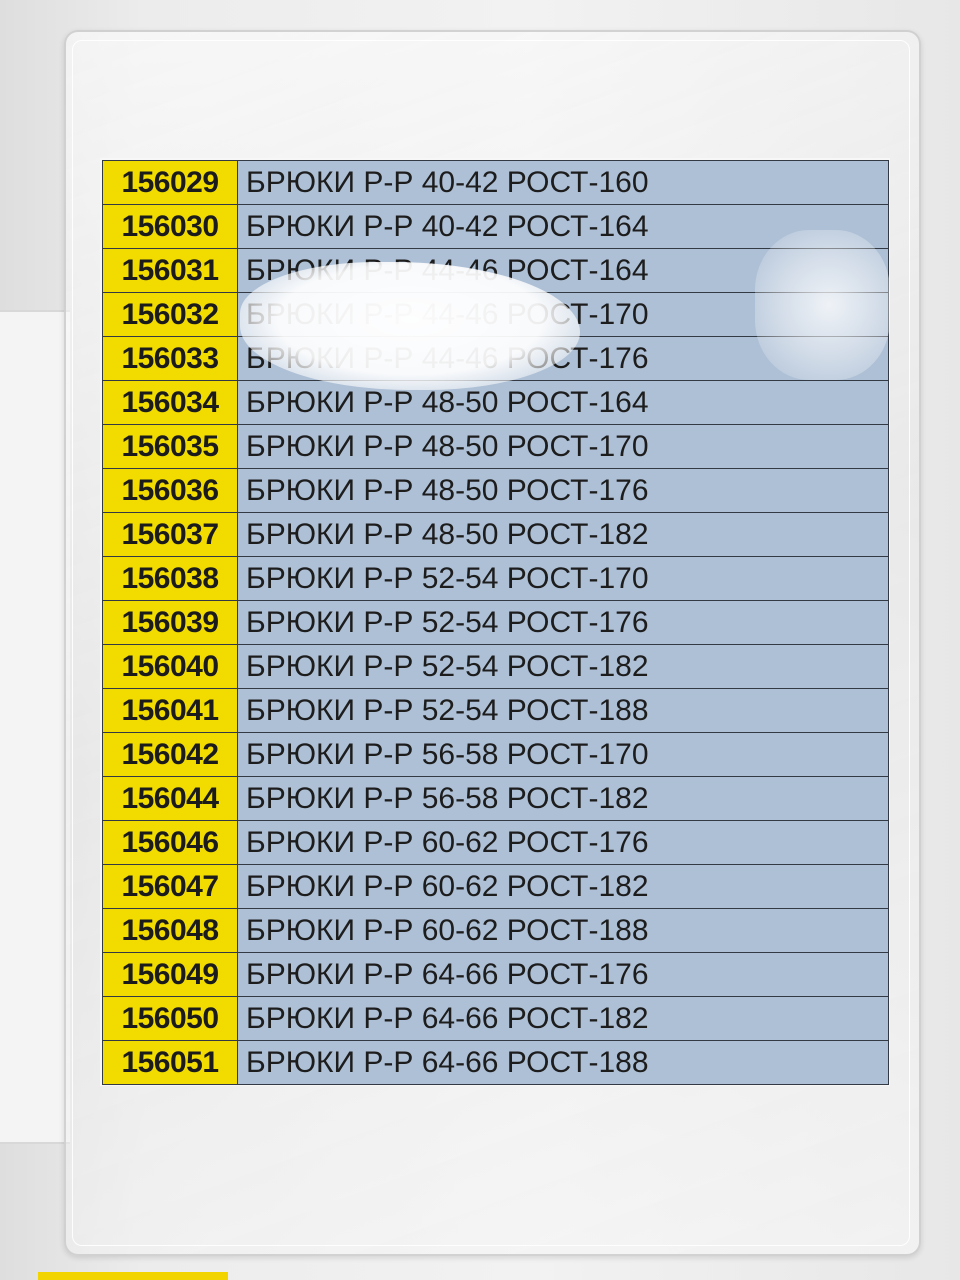 Image resolution: width=960 pixels, height=1280 pixels. What do you see at coordinates (170, 578) in the screenshot?
I see `product-code-cell: 156038` at bounding box center [170, 578].